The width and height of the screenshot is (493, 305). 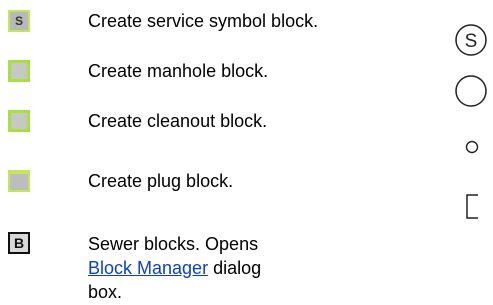 I want to click on cleanout-icon, so click(x=19, y=121).